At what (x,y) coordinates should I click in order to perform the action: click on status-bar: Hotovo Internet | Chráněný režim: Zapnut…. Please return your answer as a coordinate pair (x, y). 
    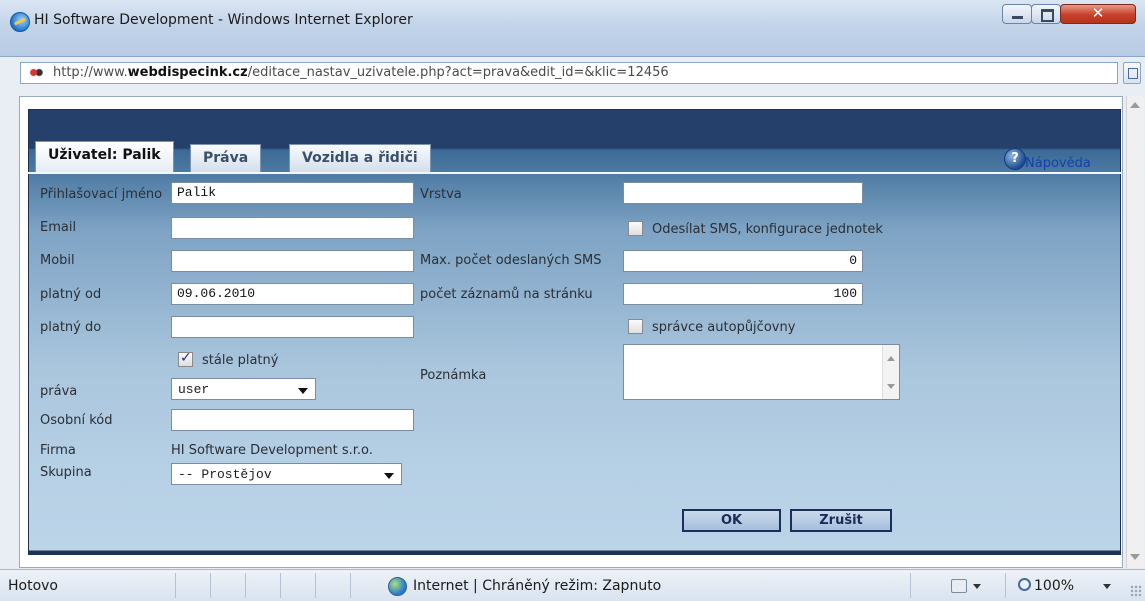
    Looking at the image, I should click on (572, 585).